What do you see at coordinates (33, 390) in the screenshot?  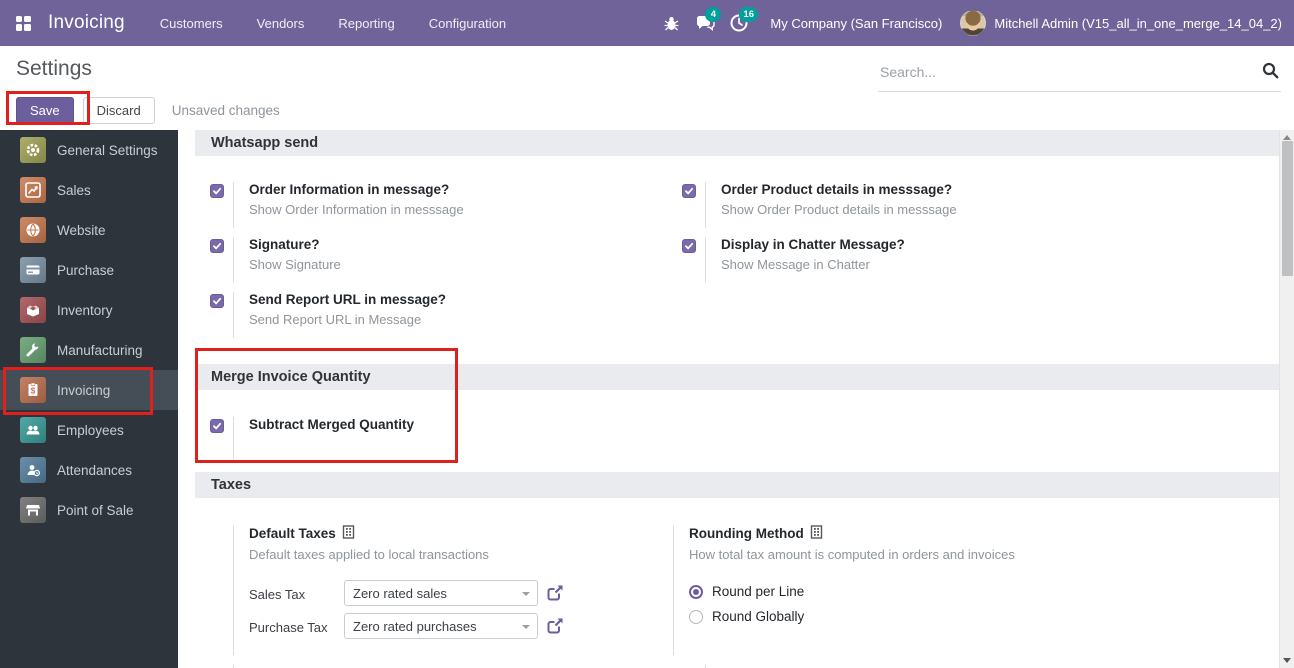 I see `invoice-document-icon: $` at bounding box center [33, 390].